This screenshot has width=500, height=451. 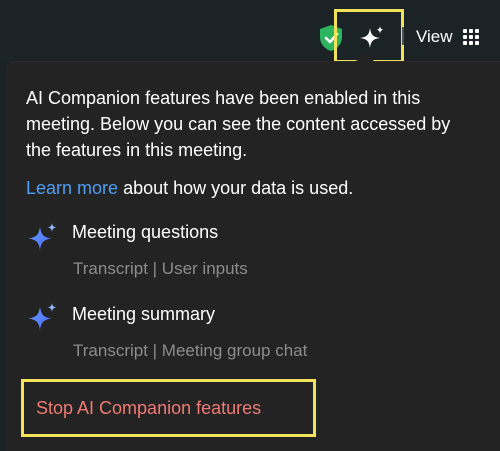 I want to click on sparkle-icon, so click(x=372, y=37).